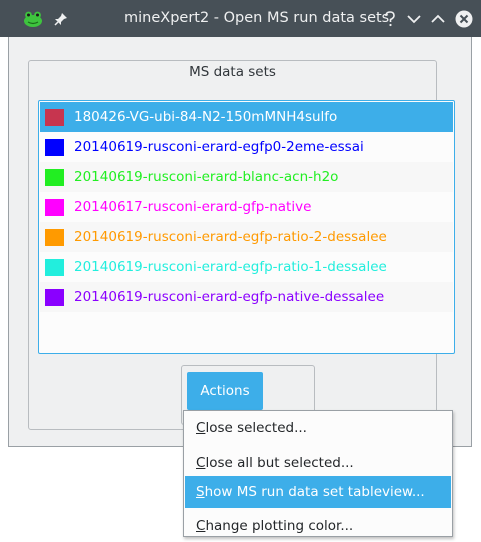 The image size is (481, 542). What do you see at coordinates (219, 147) in the screenshot?
I see `data-set-name: 20140619-rusconi-erard-egfp0-2eme-essai` at bounding box center [219, 147].